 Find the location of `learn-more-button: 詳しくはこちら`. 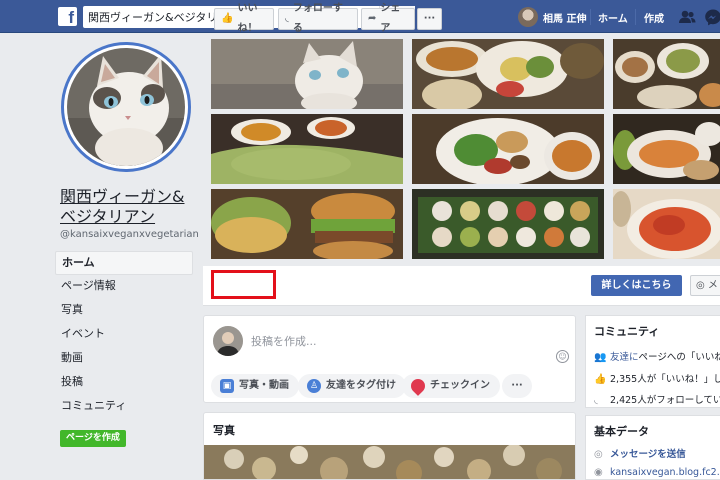

learn-more-button: 詳しくはこちら is located at coordinates (636, 285).